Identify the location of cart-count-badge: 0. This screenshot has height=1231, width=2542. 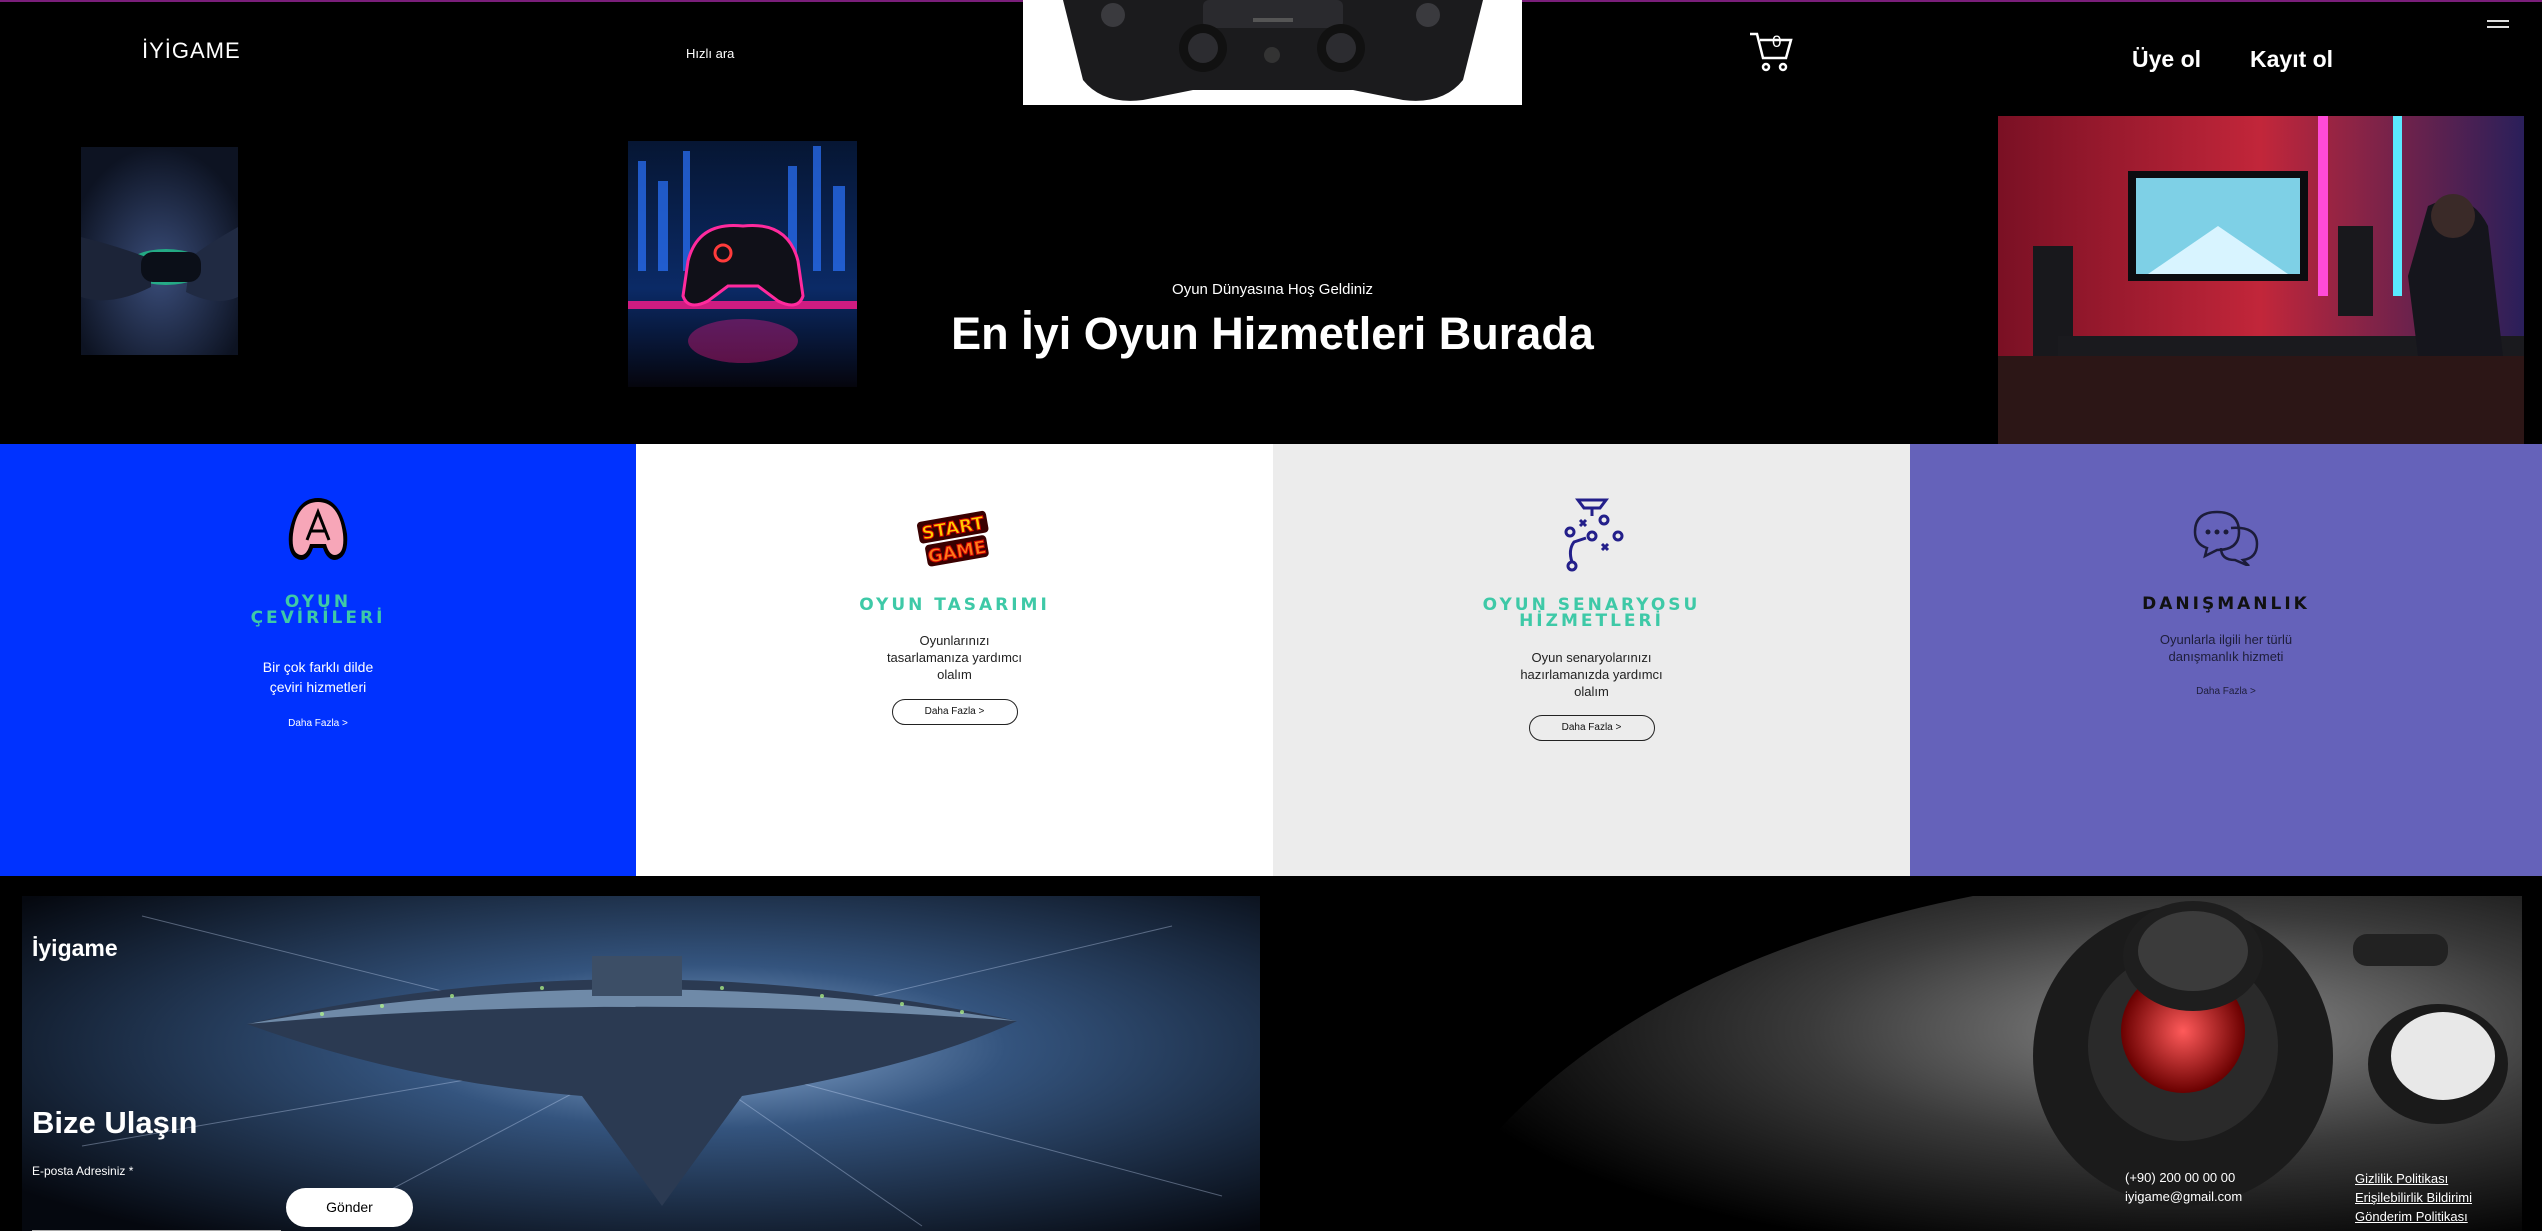
(1777, 41).